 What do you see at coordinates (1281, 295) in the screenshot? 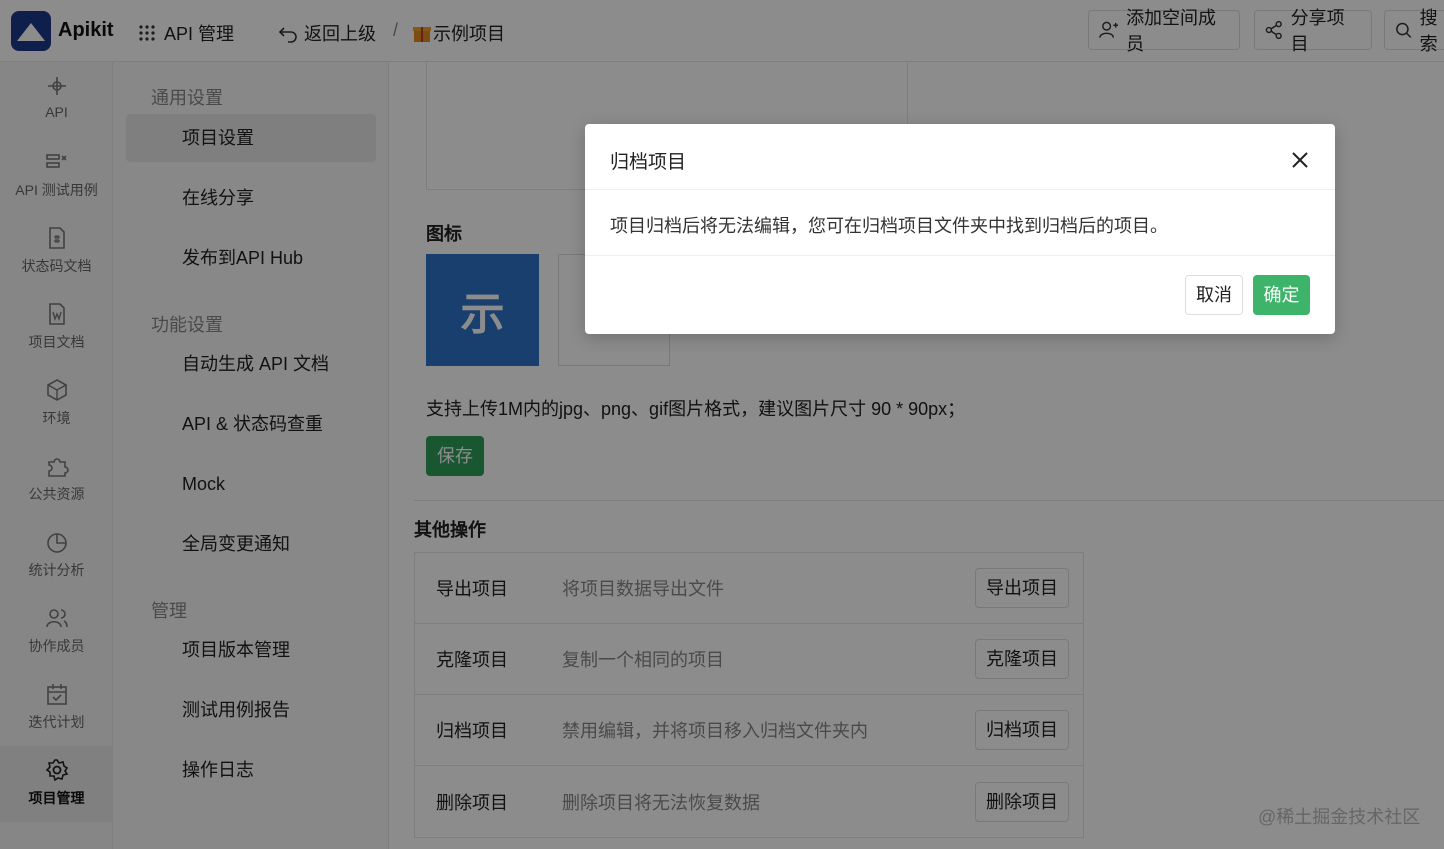
I see `confirm-button: 确定` at bounding box center [1281, 295].